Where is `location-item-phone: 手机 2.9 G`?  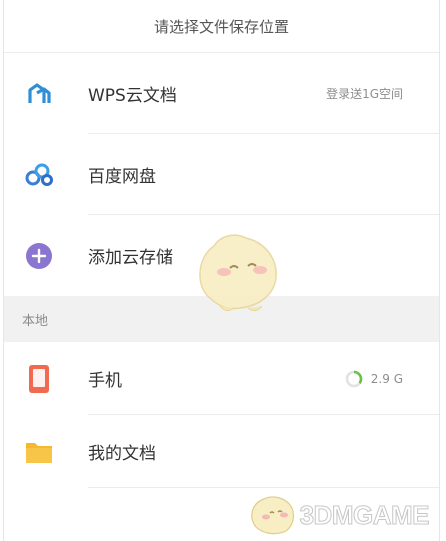 location-item-phone: 手机 2.9 G is located at coordinates (221, 378).